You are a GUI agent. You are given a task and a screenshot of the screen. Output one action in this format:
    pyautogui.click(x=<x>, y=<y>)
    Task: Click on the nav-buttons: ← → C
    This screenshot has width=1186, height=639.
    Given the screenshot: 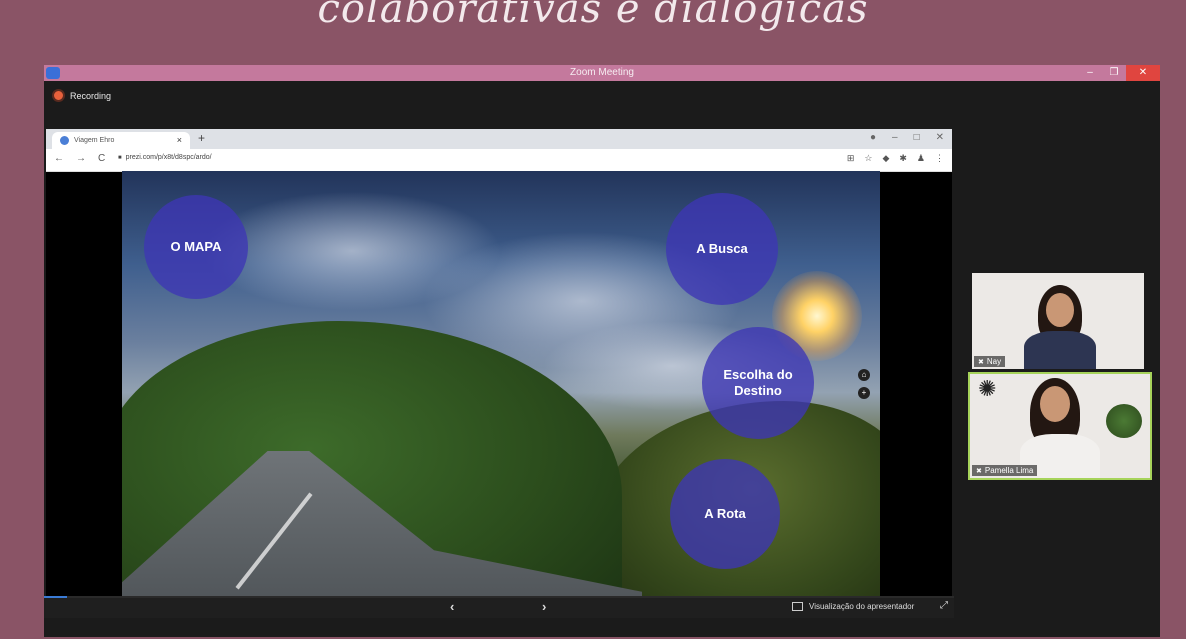 What is the action you would take?
    pyautogui.click(x=79, y=158)
    